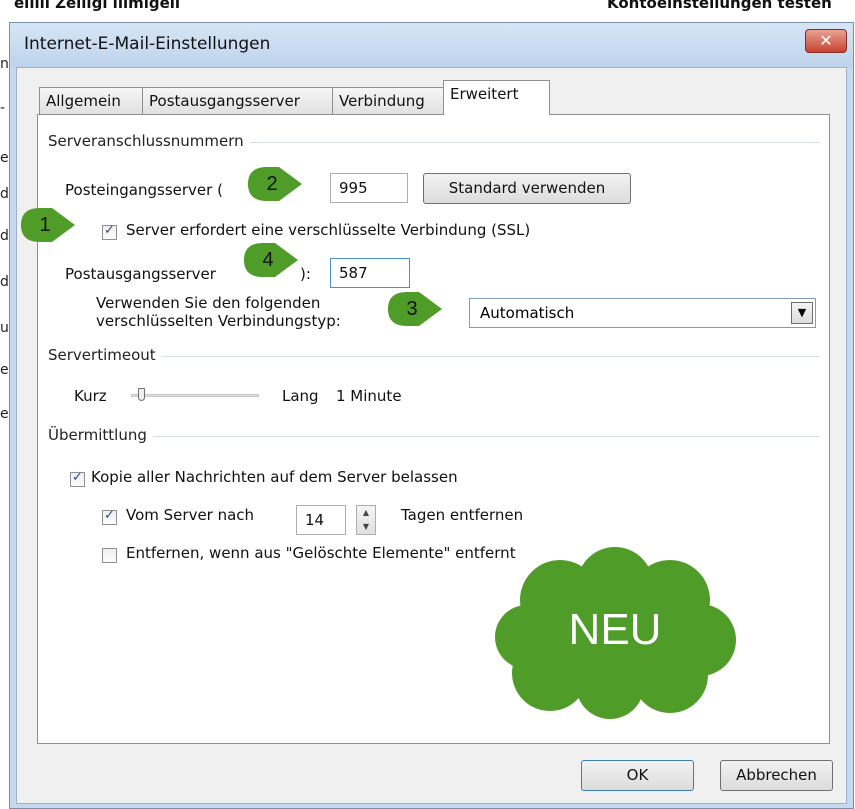 The height and width of the screenshot is (809, 855). Describe the element at coordinates (142, 394) in the screenshot. I see `timeout-slider-thumb` at that location.